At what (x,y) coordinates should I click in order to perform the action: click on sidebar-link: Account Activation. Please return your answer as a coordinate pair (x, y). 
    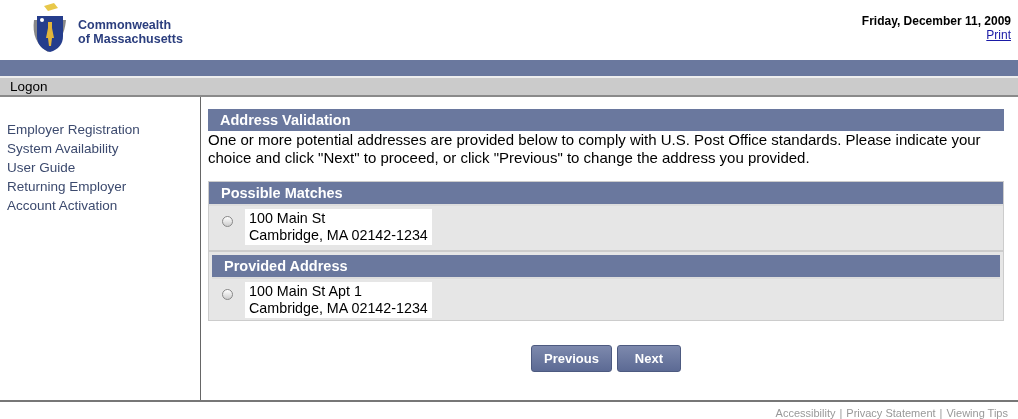
    Looking at the image, I should click on (59, 205).